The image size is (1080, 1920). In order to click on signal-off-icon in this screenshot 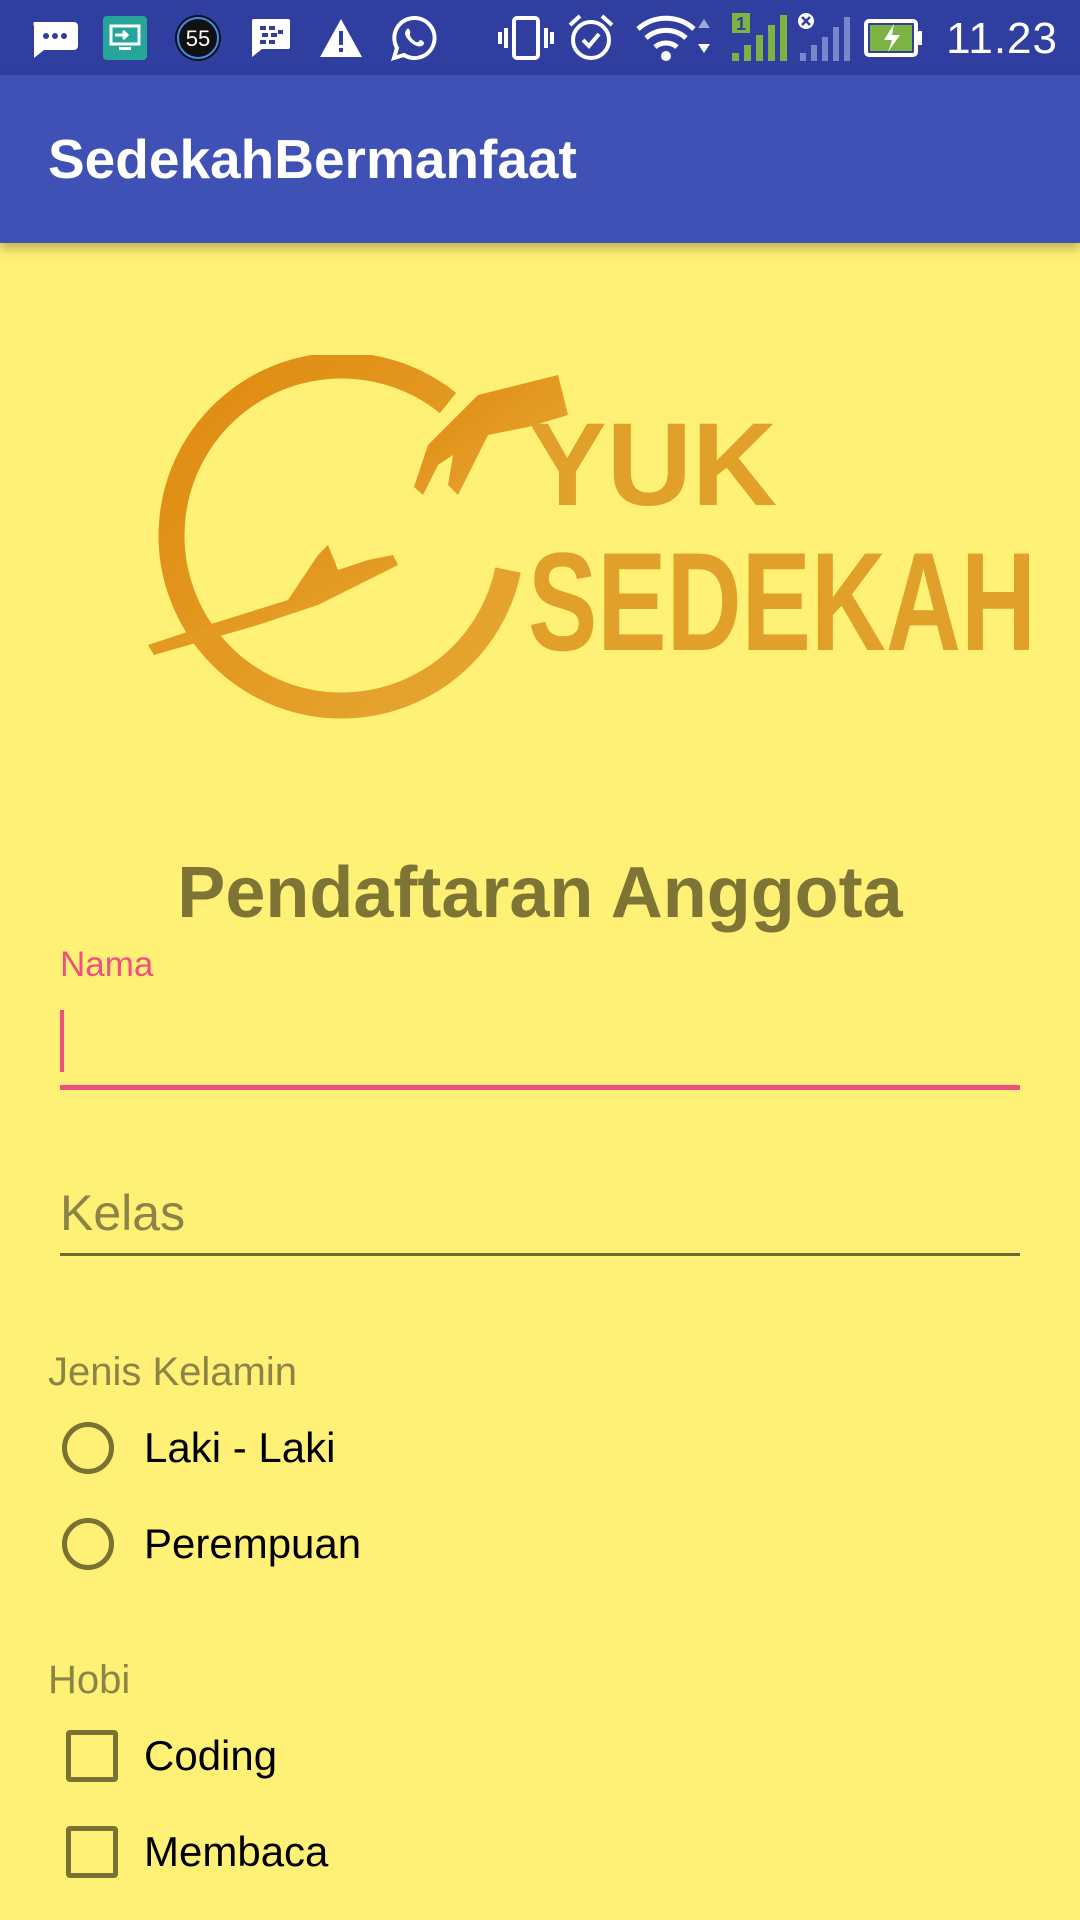, I will do `click(823, 37)`.